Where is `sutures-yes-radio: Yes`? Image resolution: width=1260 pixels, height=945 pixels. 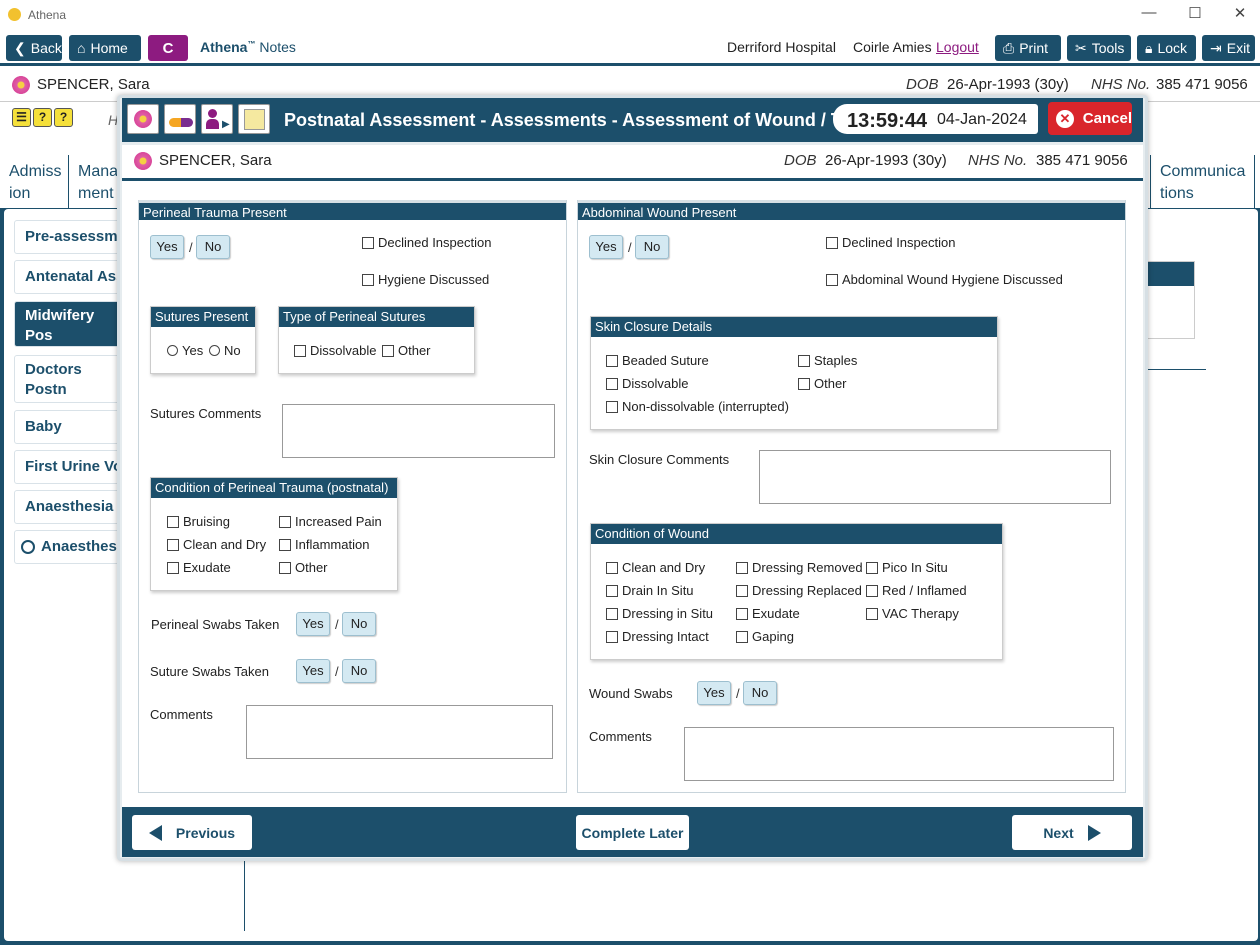 sutures-yes-radio: Yes is located at coordinates (185, 350).